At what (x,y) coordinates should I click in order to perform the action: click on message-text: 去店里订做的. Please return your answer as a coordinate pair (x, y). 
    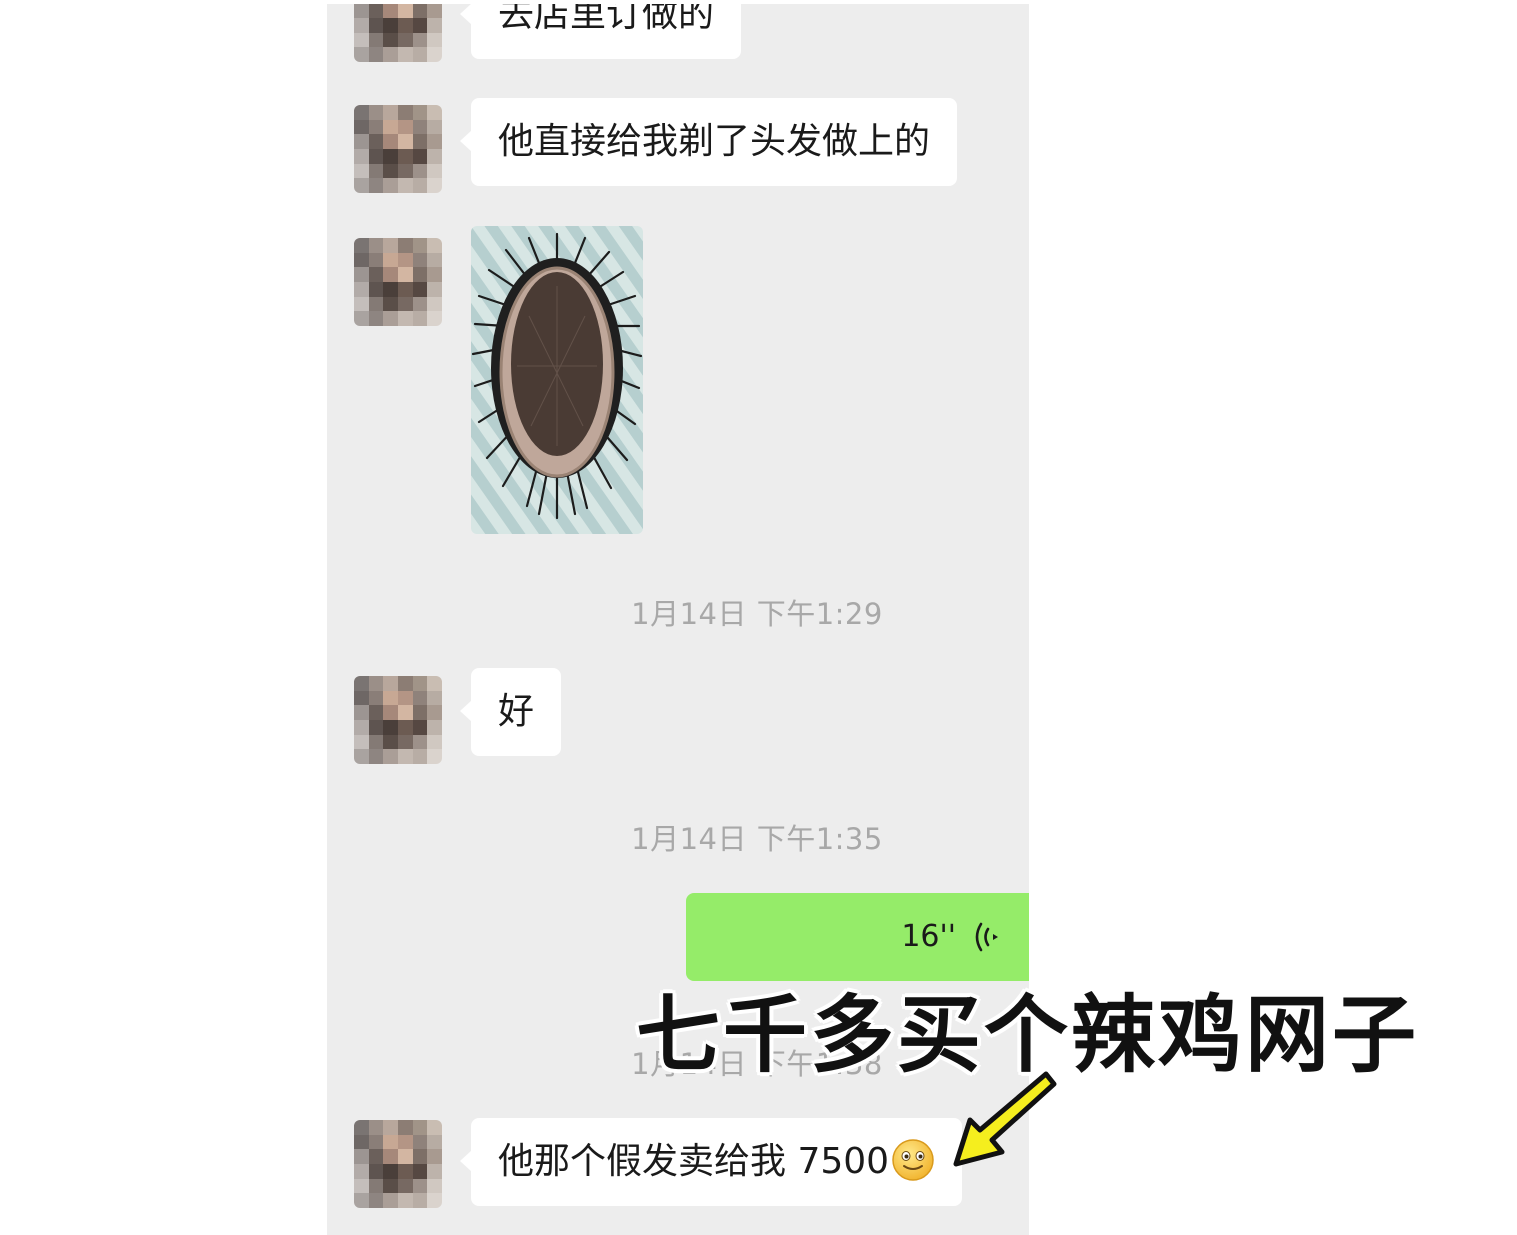
    Looking at the image, I should click on (606, 19).